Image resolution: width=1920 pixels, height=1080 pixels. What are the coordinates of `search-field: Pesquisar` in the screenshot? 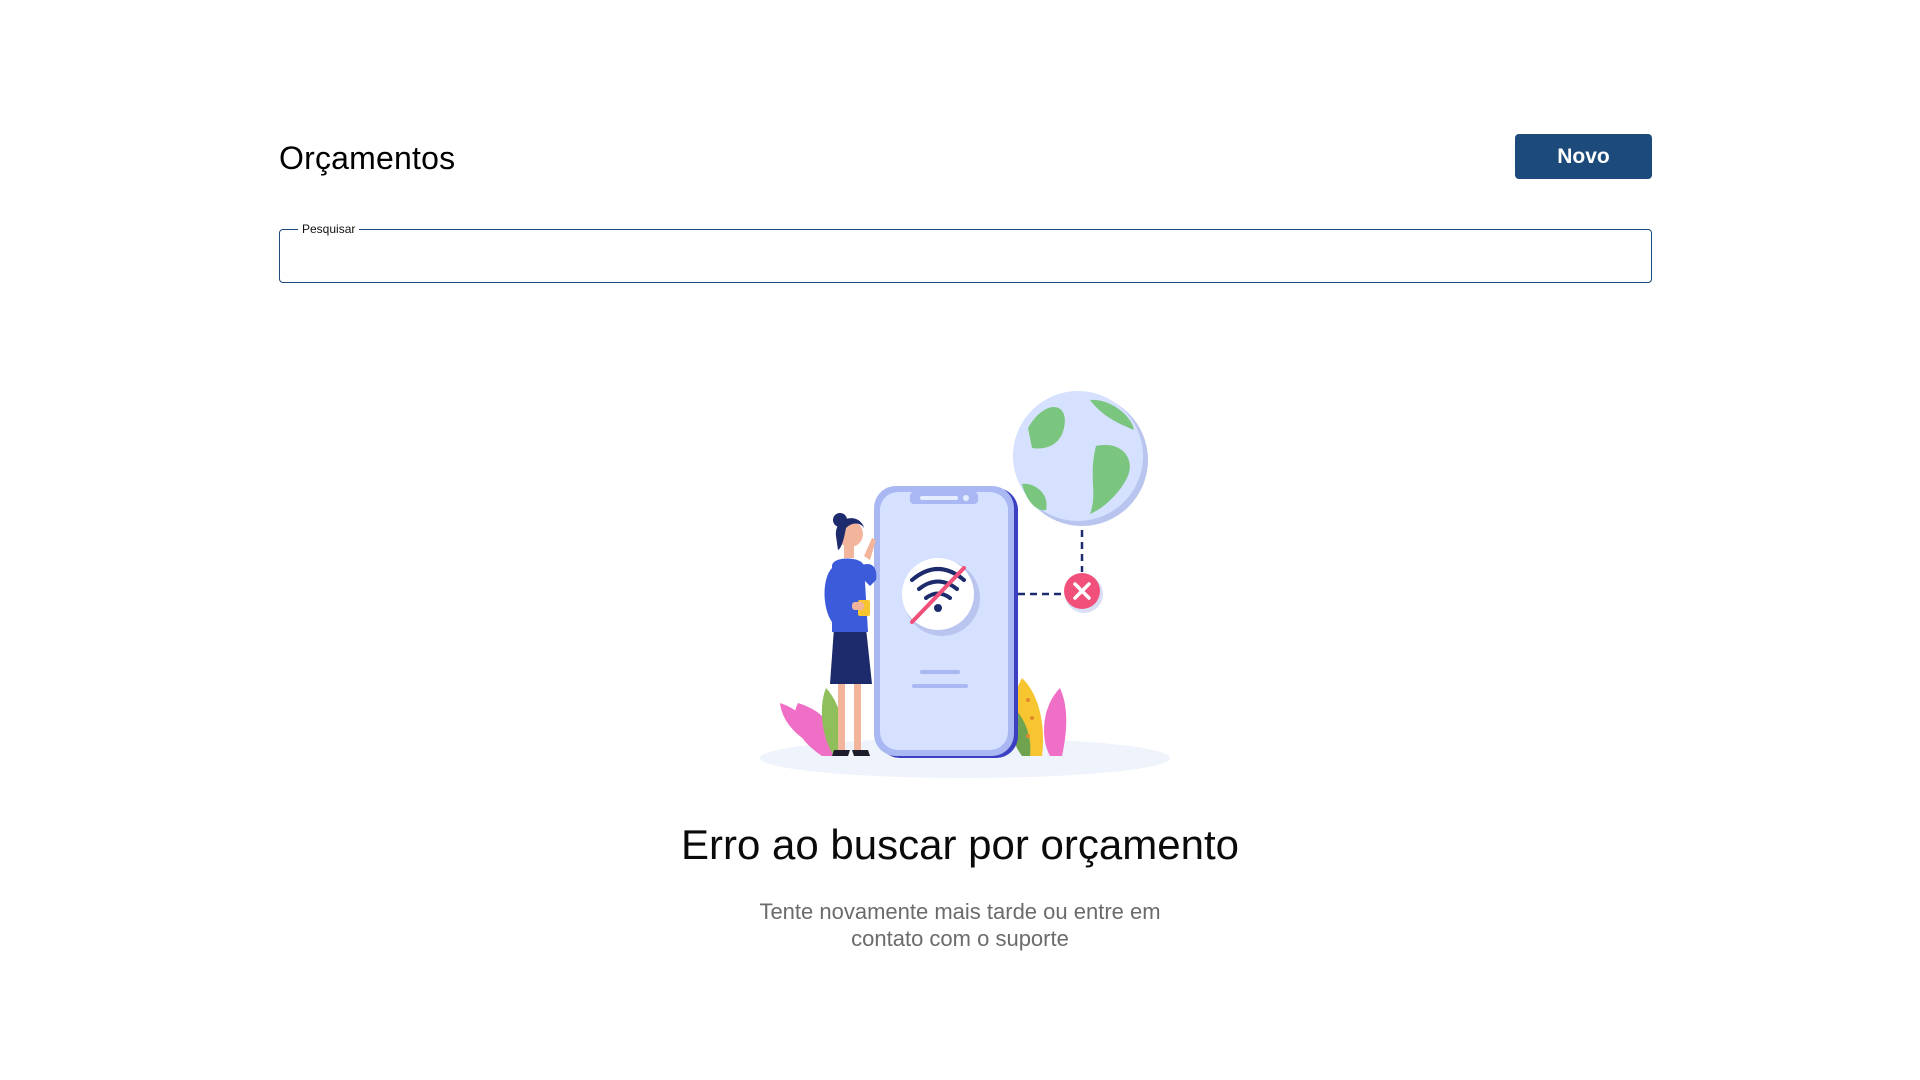 It's located at (965, 252).